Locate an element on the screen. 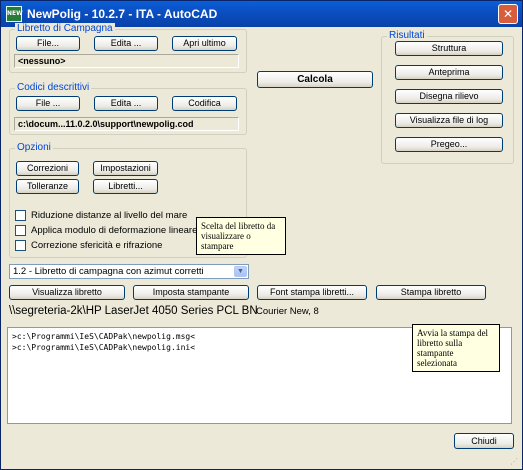  libretto-current-field: <nessuno> is located at coordinates (126, 61).